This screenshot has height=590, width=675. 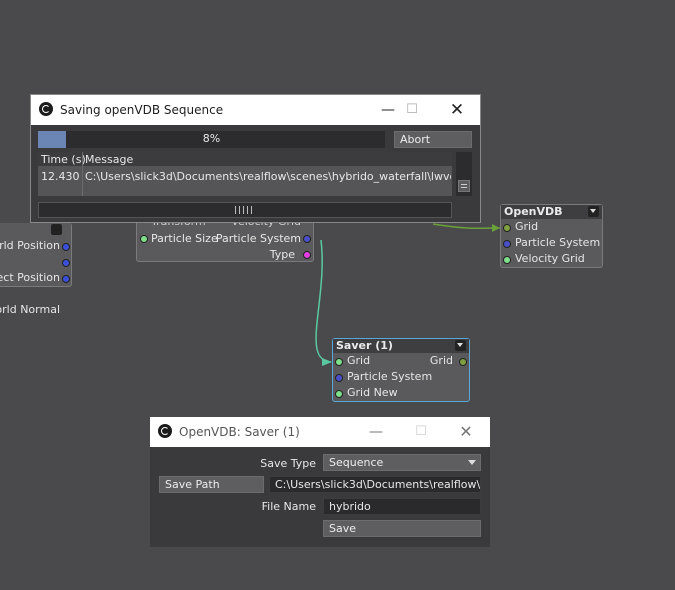 I want to click on abort-button: Abort, so click(x=433, y=139).